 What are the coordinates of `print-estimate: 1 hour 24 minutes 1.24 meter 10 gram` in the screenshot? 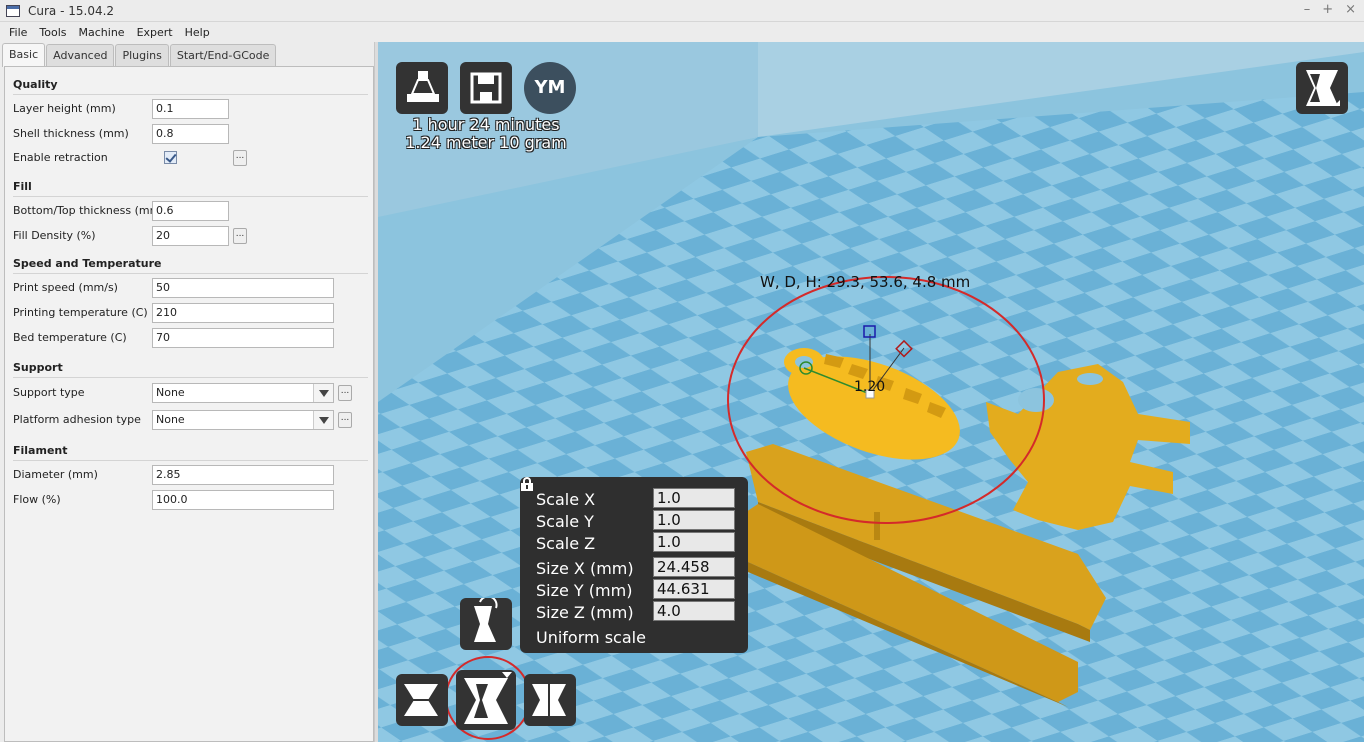 It's located at (486, 134).